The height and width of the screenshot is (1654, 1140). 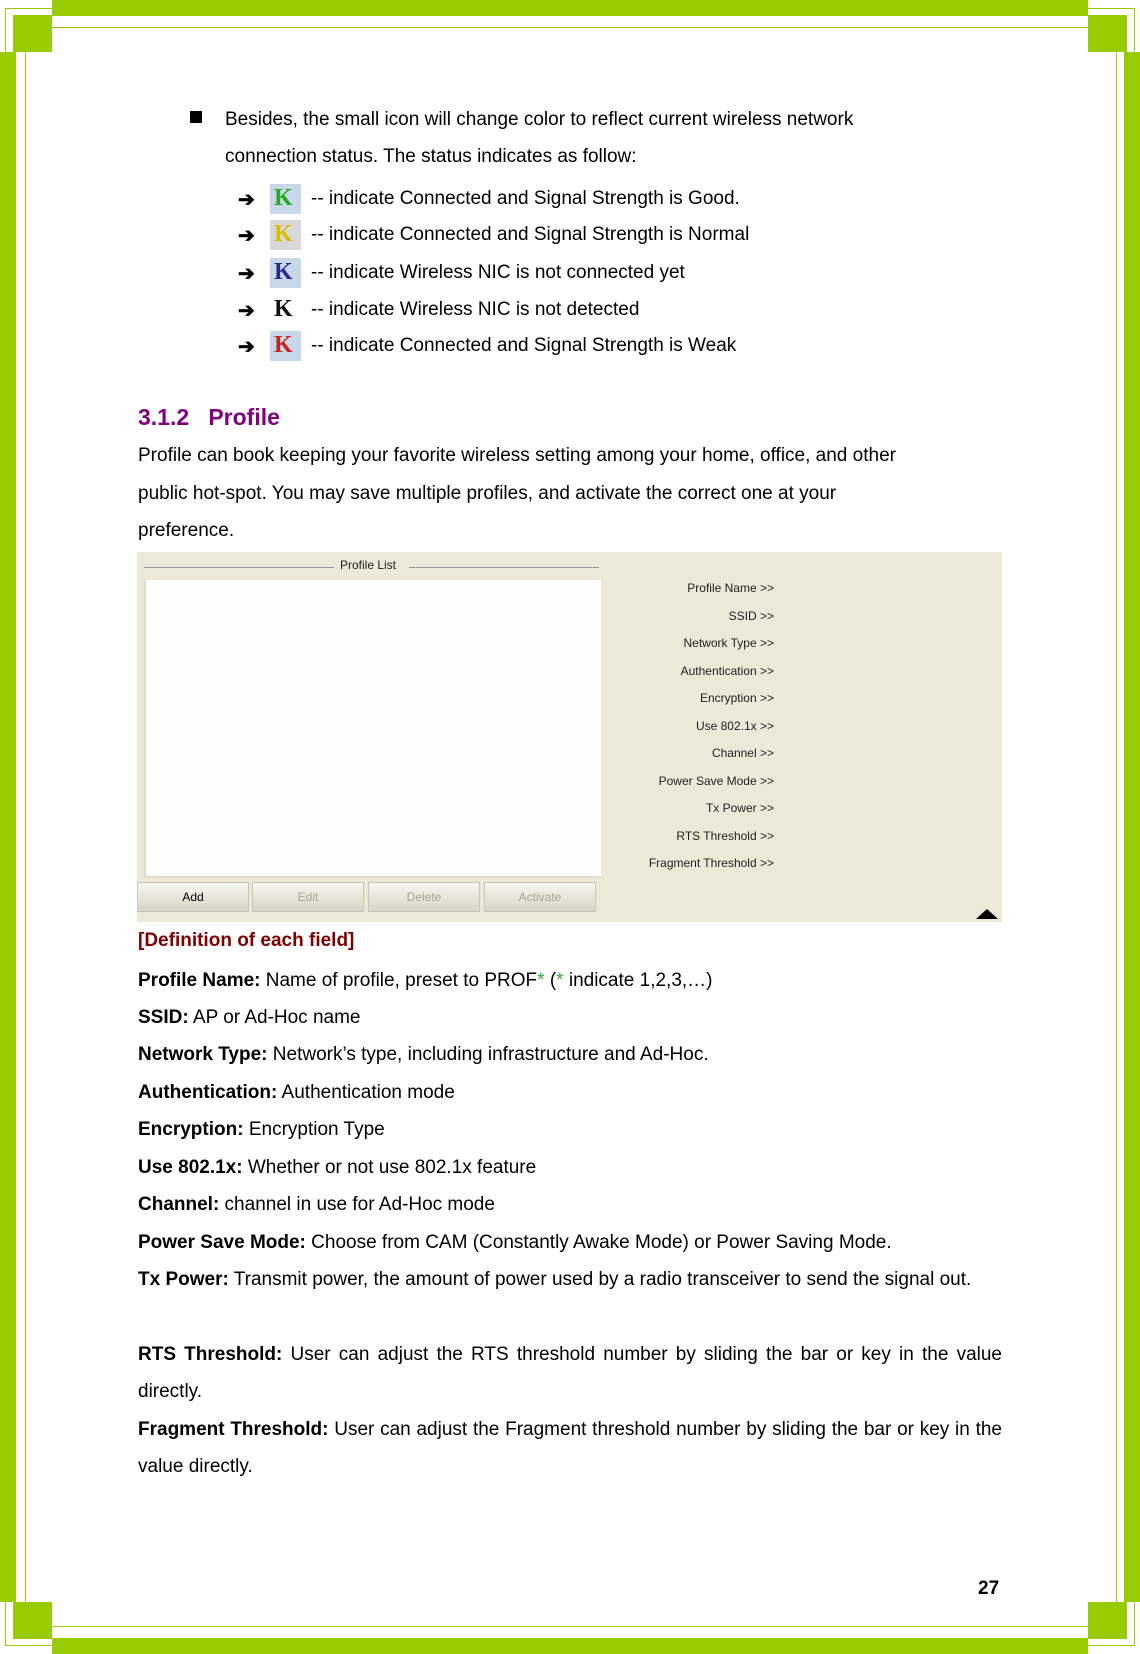 What do you see at coordinates (725, 836) in the screenshot?
I see `field-rts-threshold: RTS Threshold >>` at bounding box center [725, 836].